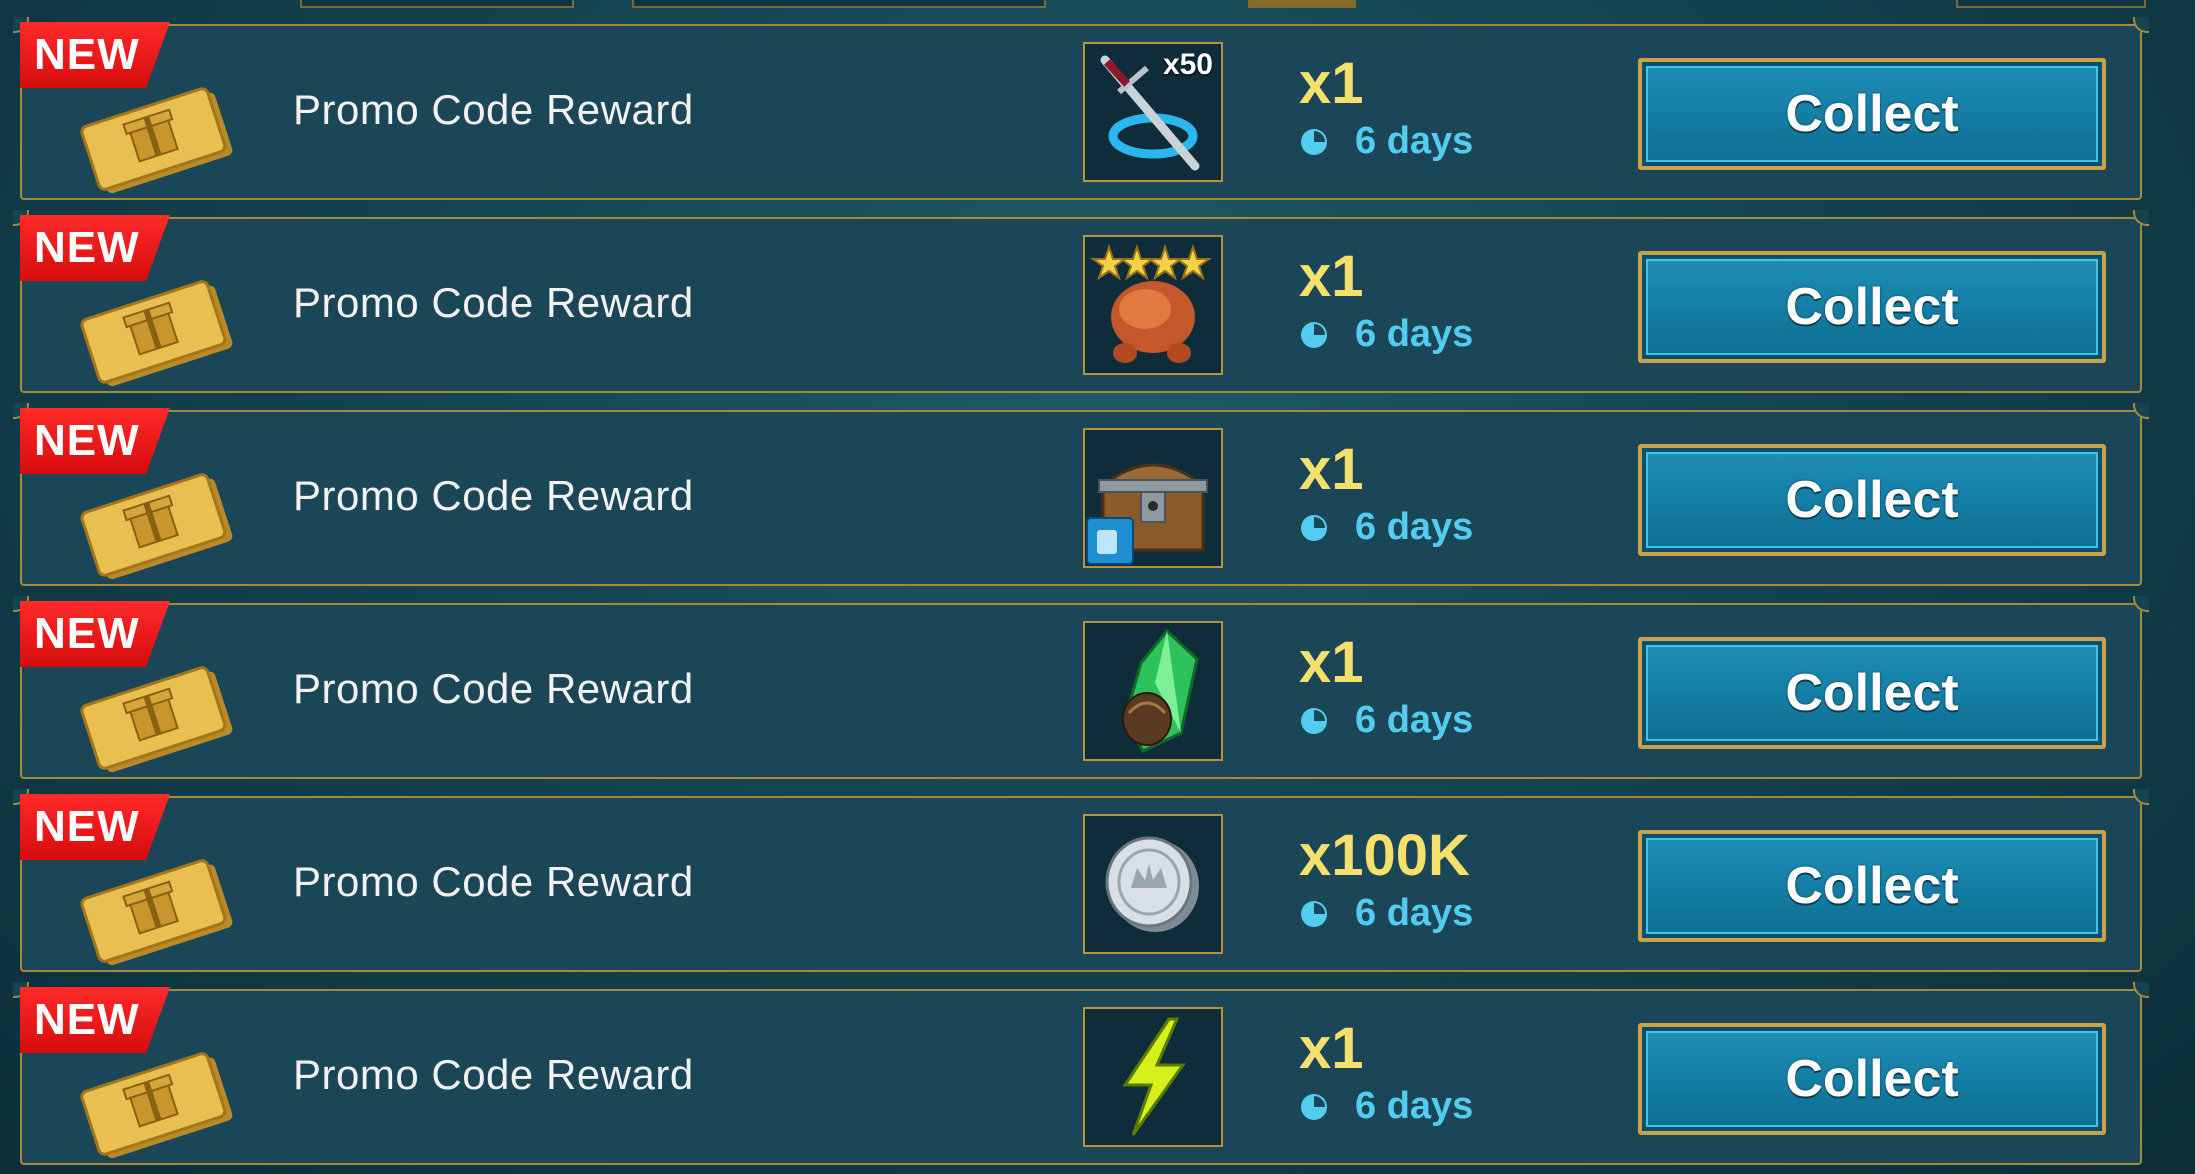 Image resolution: width=2195 pixels, height=1174 pixels. I want to click on roast-chicken-4star-icon, so click(1151, 303).